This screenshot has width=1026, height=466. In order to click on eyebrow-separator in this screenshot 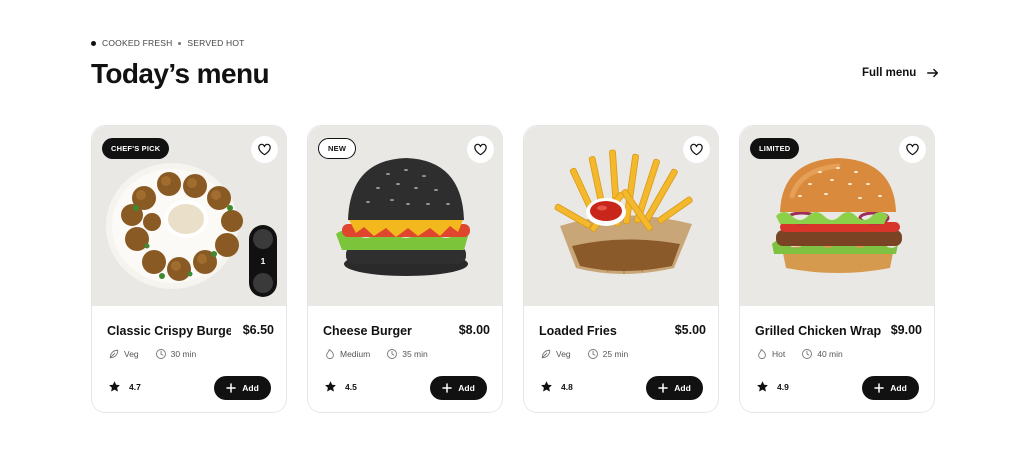, I will do `click(180, 43)`.